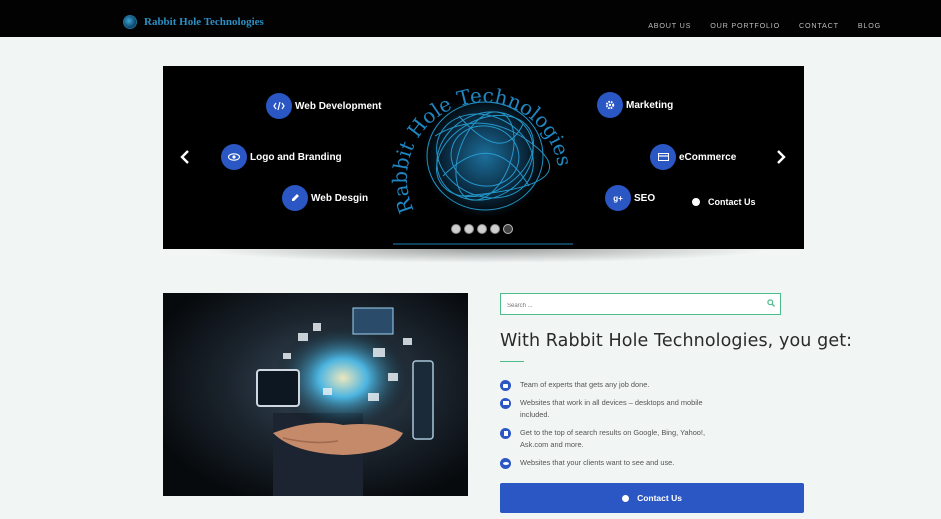 The width and height of the screenshot is (941, 519). What do you see at coordinates (585, 384) in the screenshot?
I see `feature-text: Team of experts that gets any job done.` at bounding box center [585, 384].